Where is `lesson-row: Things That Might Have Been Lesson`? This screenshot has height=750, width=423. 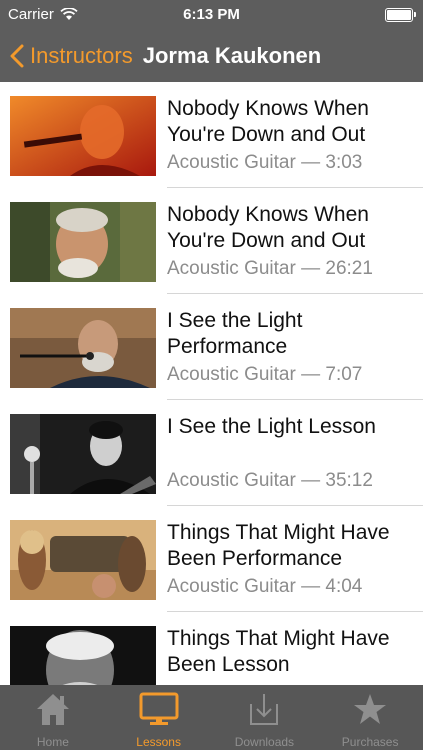
lesson-row: Things That Might Have Been Lesson is located at coordinates (211, 648).